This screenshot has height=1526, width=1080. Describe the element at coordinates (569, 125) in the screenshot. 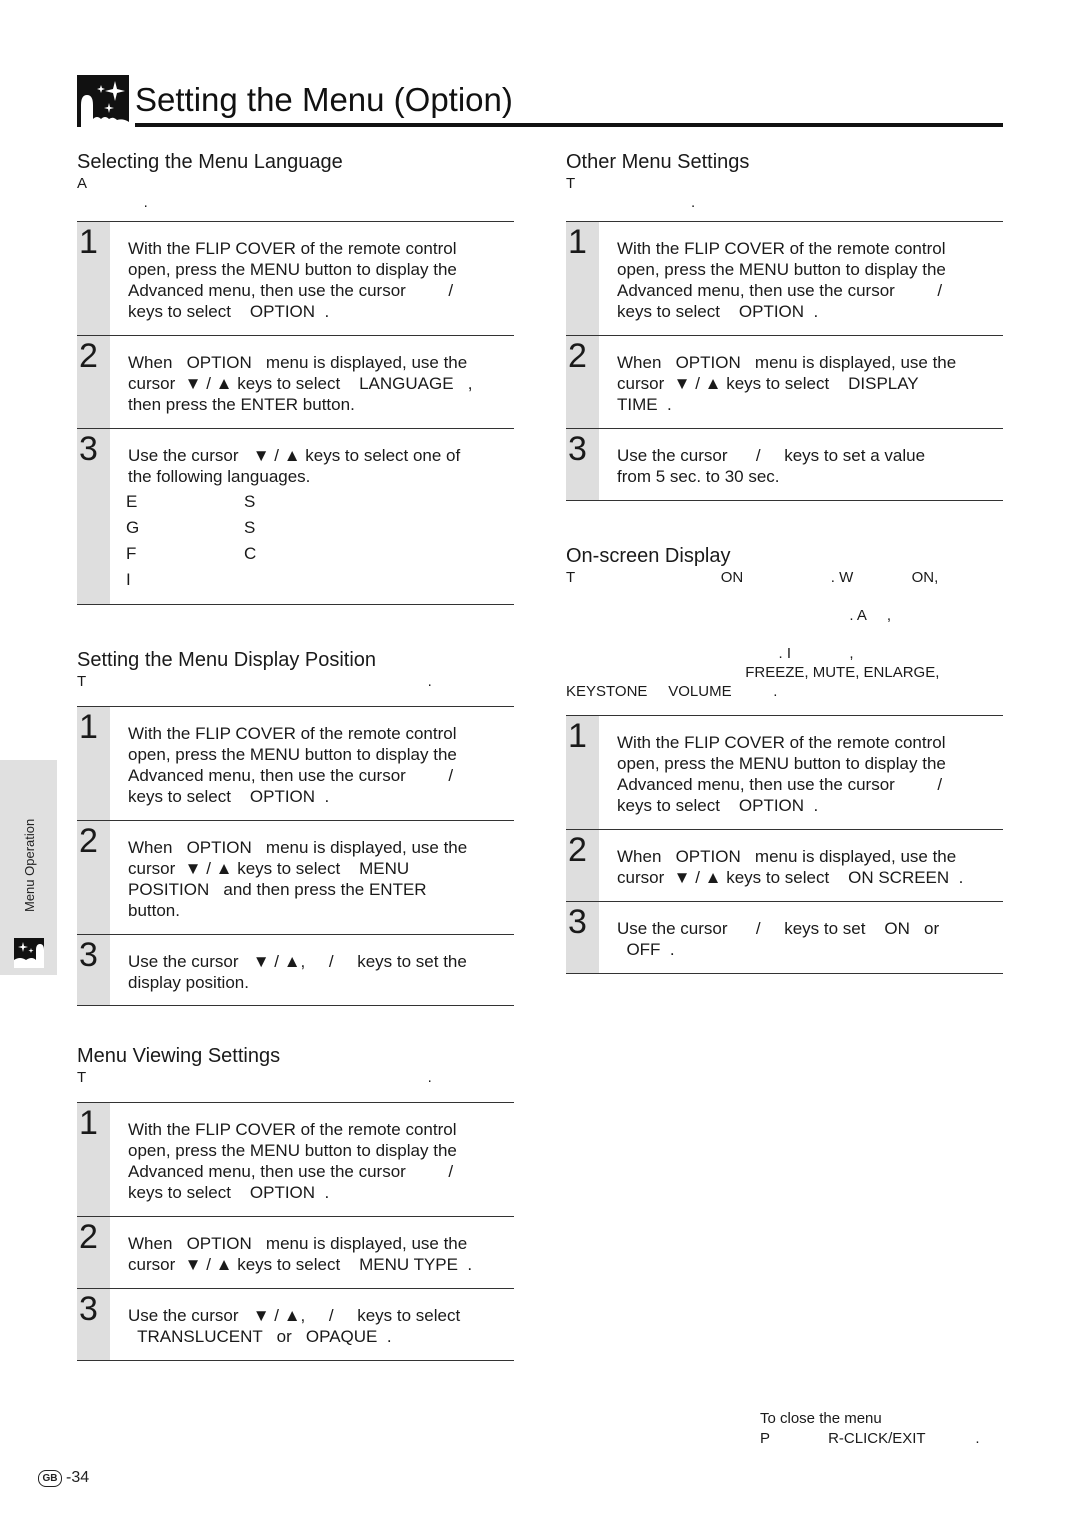

I see `title-underline` at that location.